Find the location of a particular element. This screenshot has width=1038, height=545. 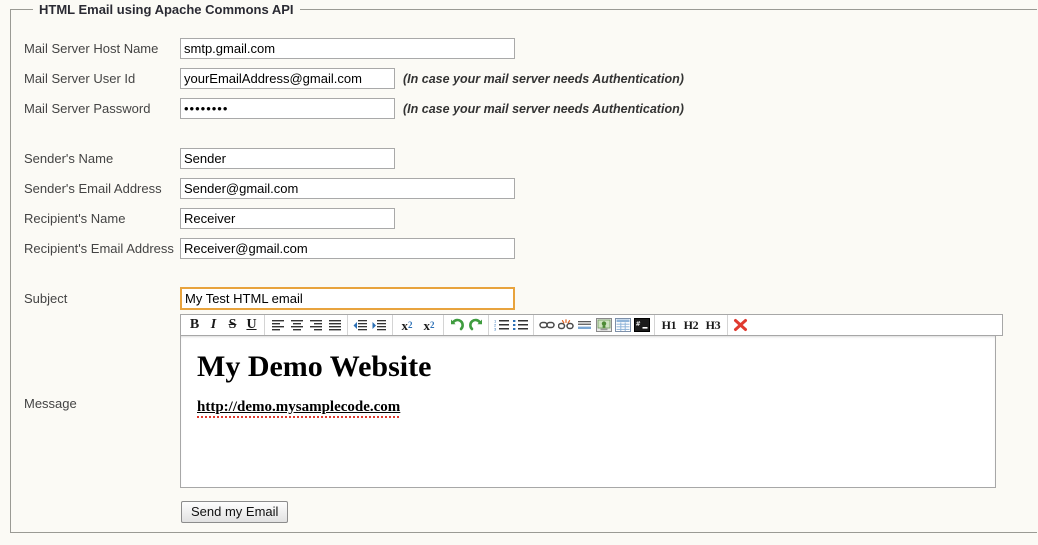

link-icon is located at coordinates (546, 325).